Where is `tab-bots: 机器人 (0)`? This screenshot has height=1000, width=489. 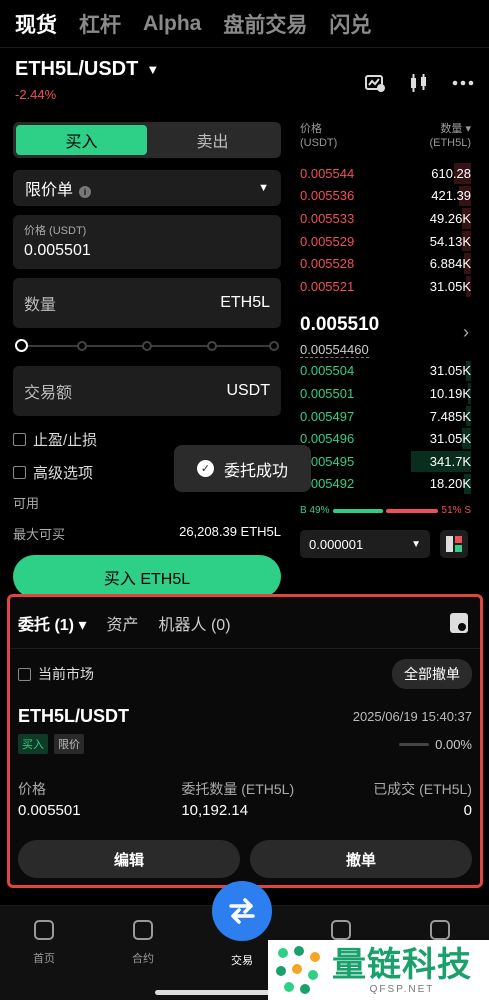
tab-bots: 机器人 (0) is located at coordinates (195, 623).